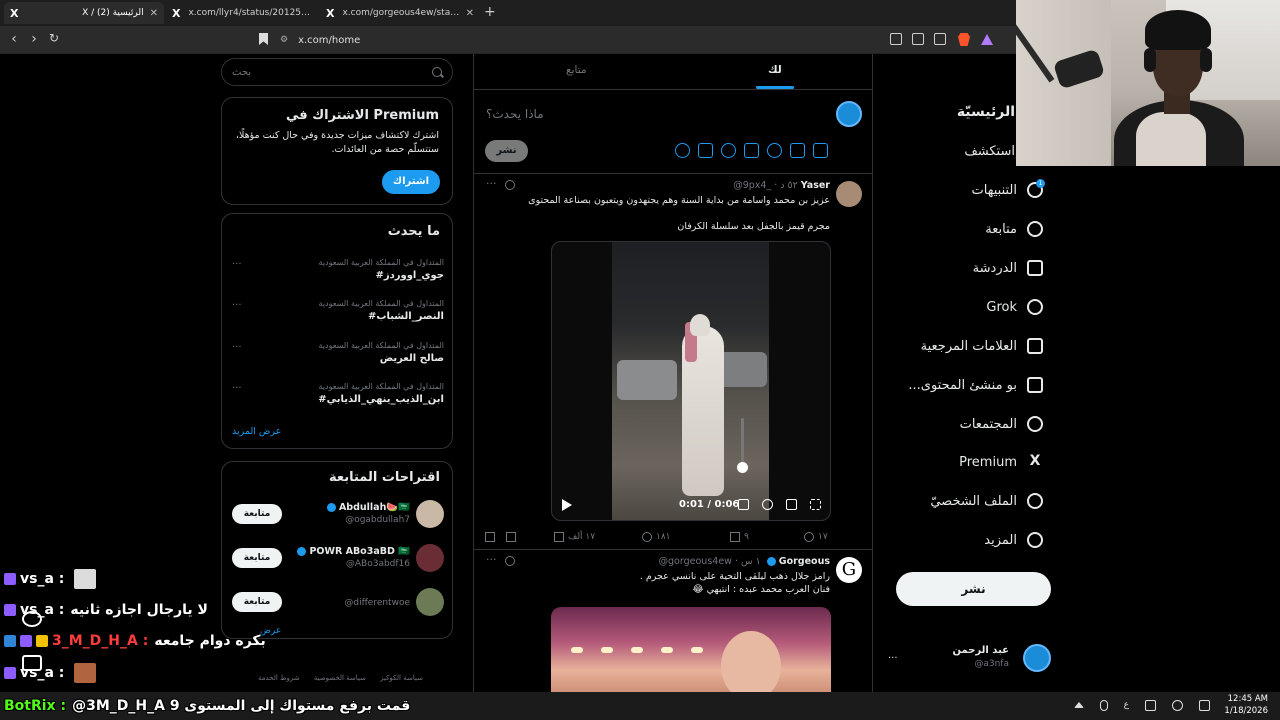 The width and height of the screenshot is (1280, 720). Describe the element at coordinates (691, 381) in the screenshot. I see `video-player: 0:01 / 0:06` at that location.